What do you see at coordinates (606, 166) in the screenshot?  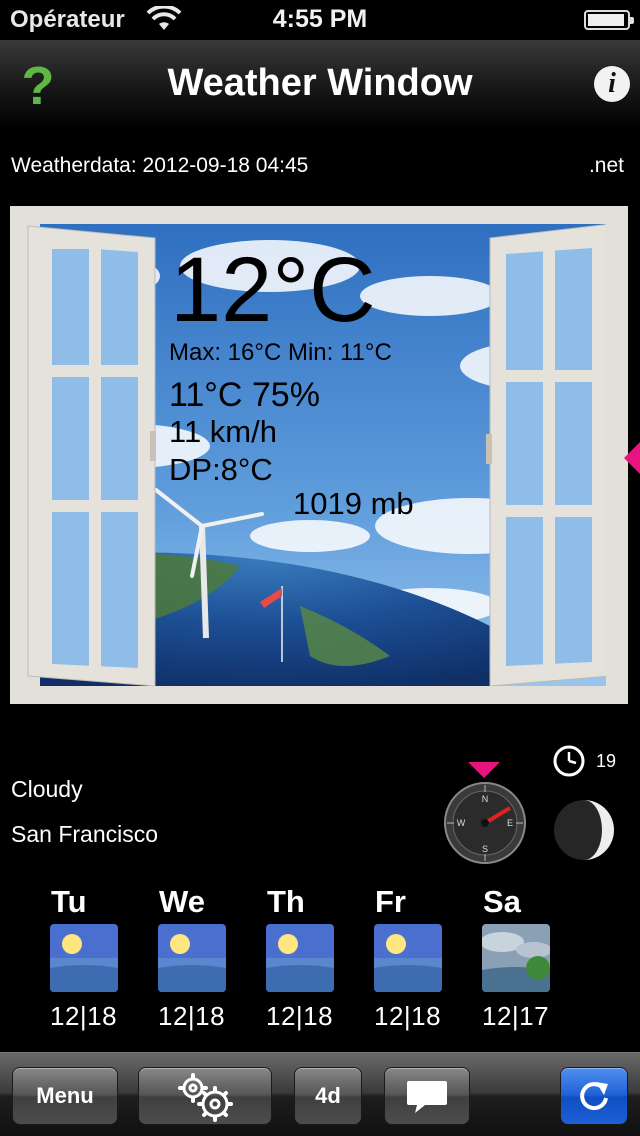 I see `source-link: .net` at bounding box center [606, 166].